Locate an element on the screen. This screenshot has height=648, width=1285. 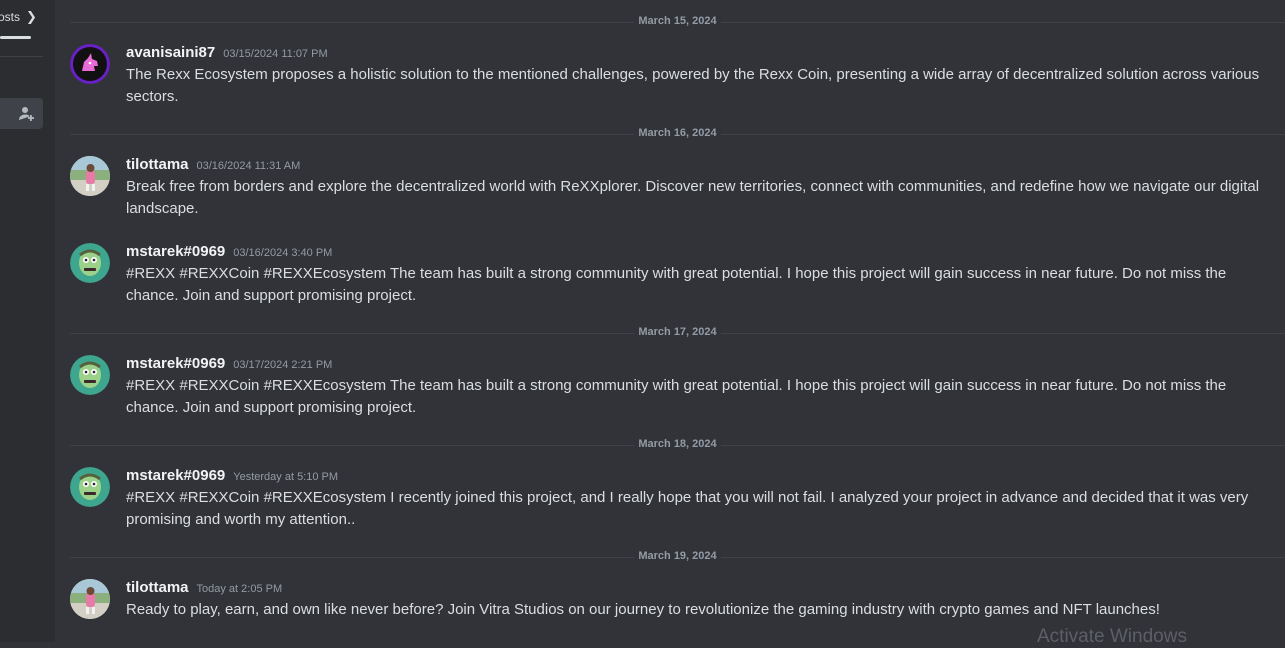
chevron-right-icon: ❯ is located at coordinates (31, 17).